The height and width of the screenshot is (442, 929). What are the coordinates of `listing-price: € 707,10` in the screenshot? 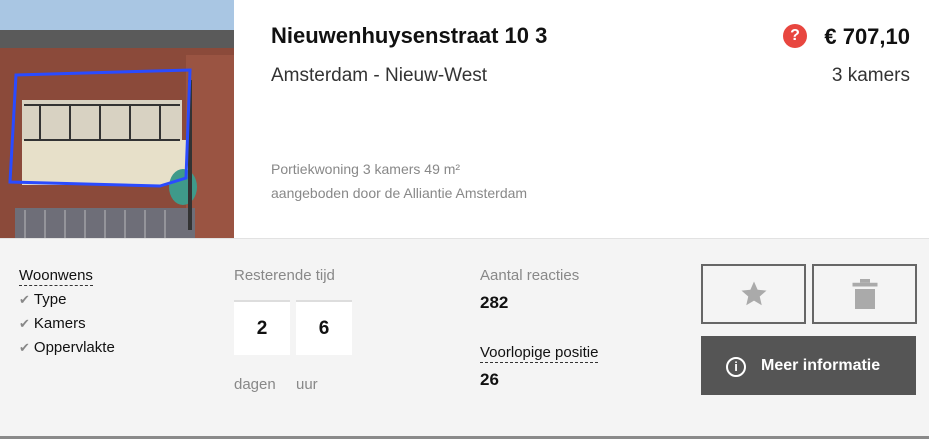 It's located at (867, 36).